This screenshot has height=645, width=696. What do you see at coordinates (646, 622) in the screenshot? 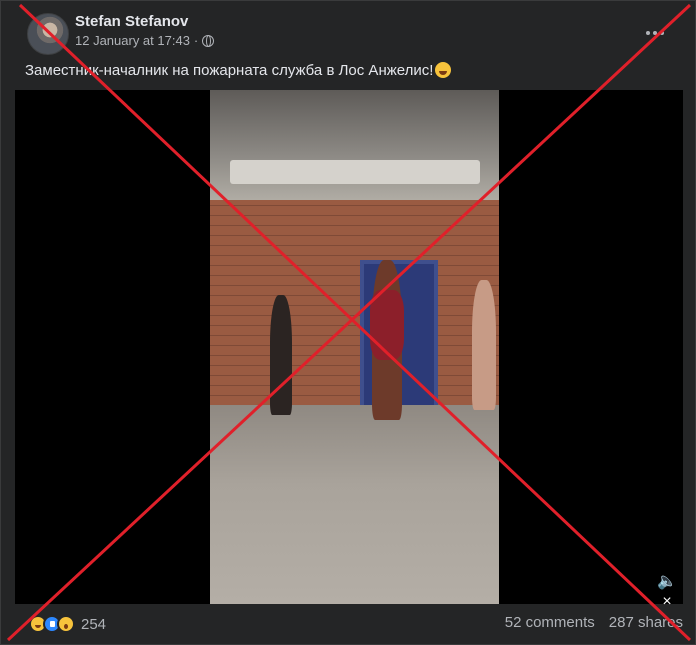
I see `shares-link: 287 shares` at bounding box center [646, 622].